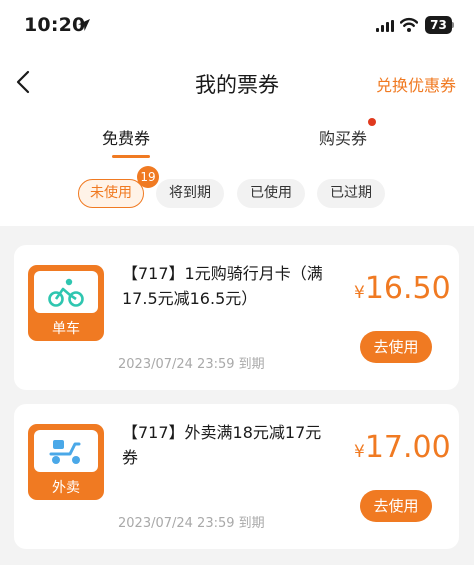 The height and width of the screenshot is (565, 474). Describe the element at coordinates (407, 447) in the screenshot. I see `price-value: 17.00` at that location.